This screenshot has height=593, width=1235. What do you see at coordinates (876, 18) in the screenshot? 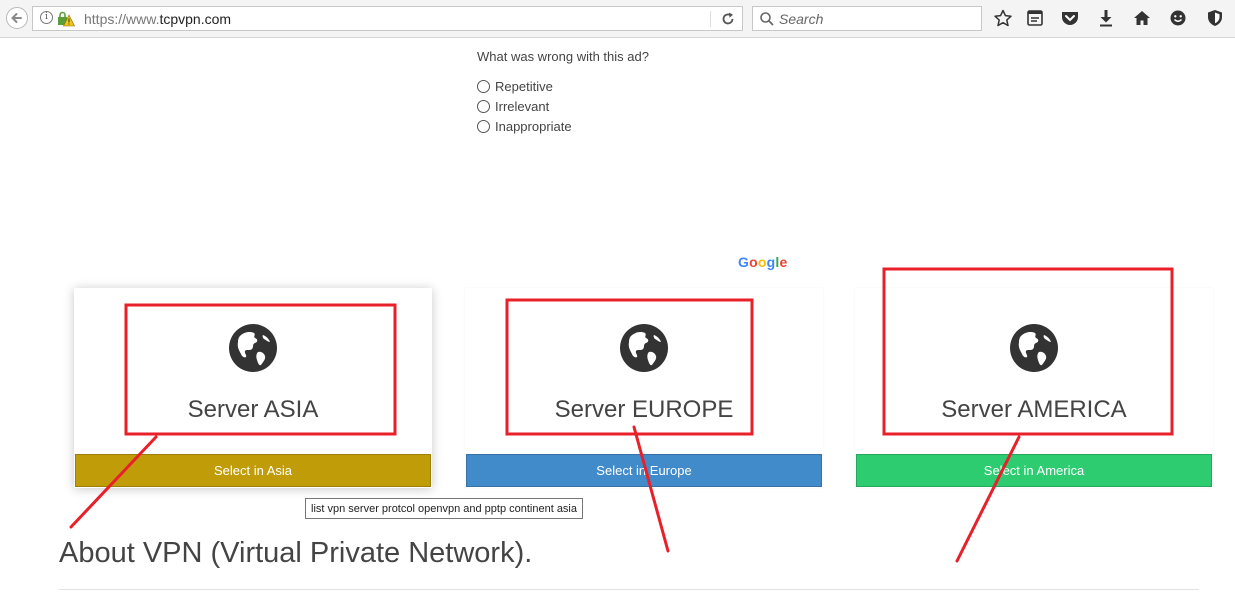
I see `search-input` at bounding box center [876, 18].